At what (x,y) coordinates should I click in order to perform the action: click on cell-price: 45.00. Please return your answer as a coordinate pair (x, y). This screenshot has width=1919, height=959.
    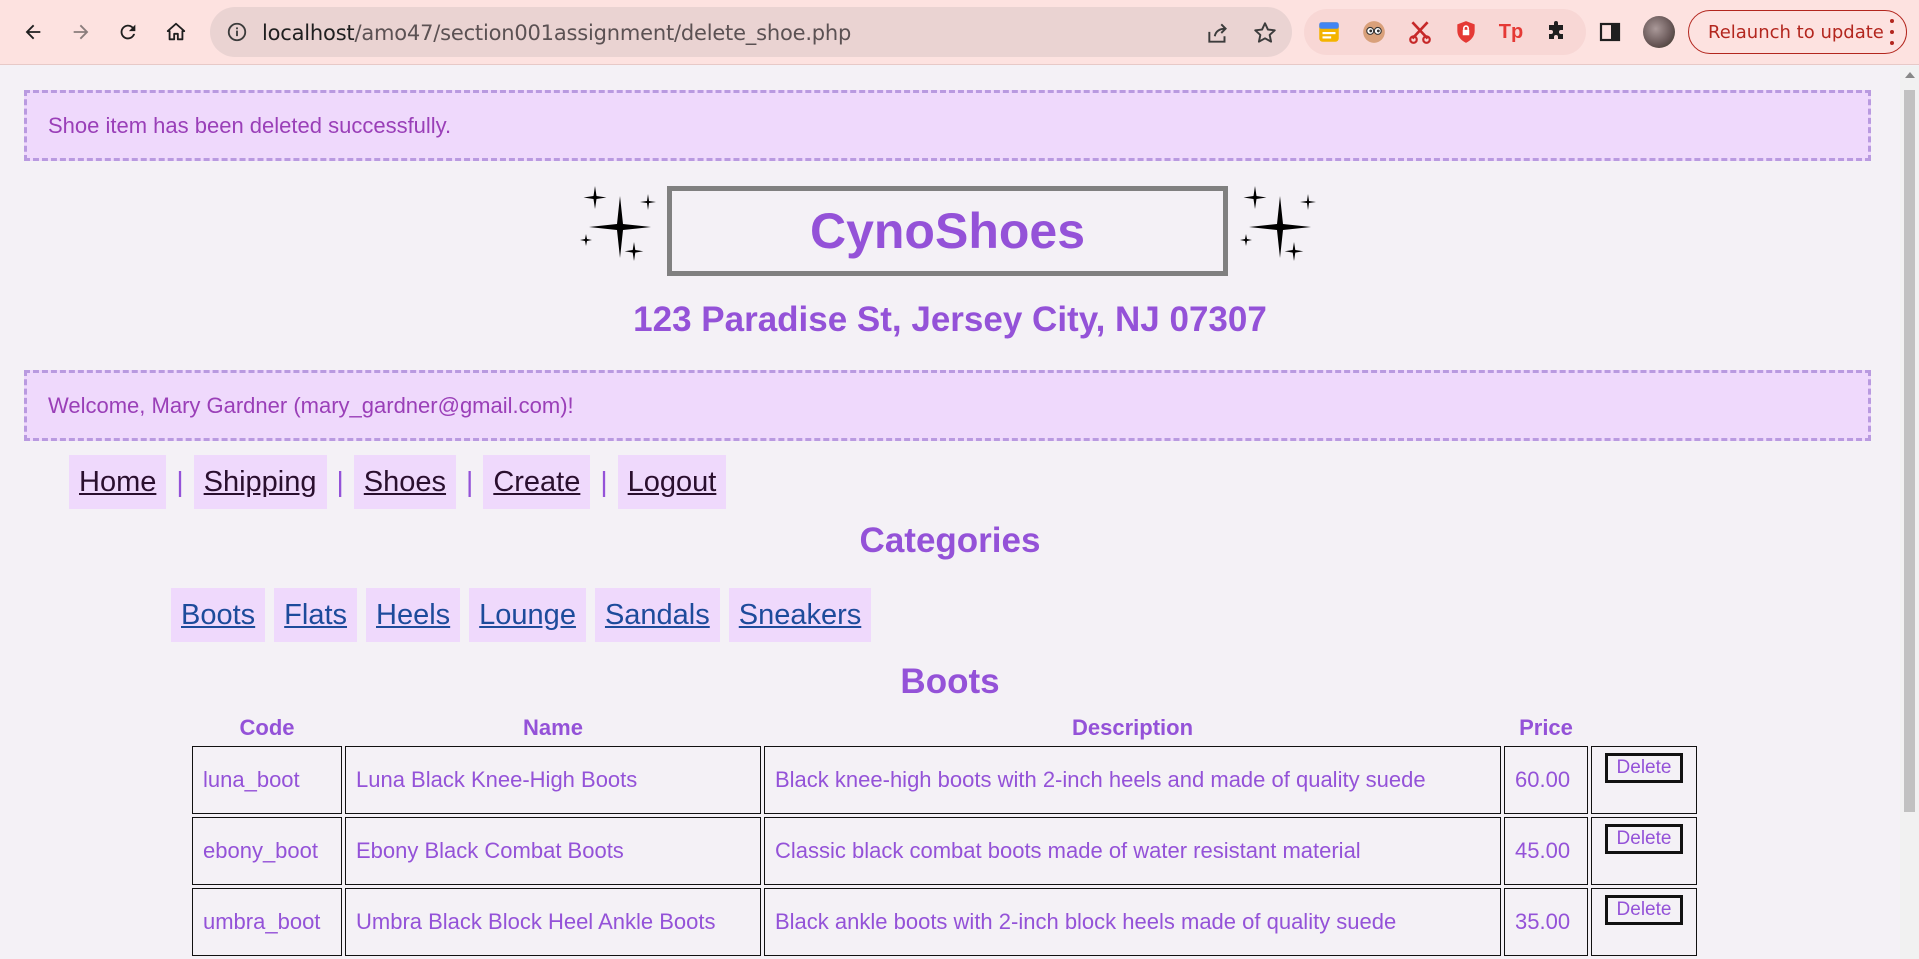
    Looking at the image, I should click on (1546, 851).